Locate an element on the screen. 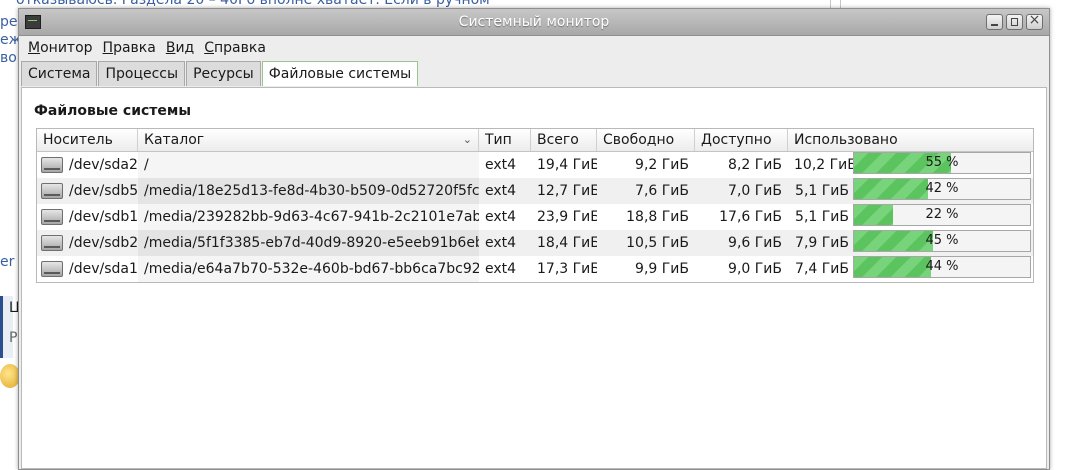 The width and height of the screenshot is (1065, 470). device-cell: /dev/sda2 is located at coordinates (87, 165).